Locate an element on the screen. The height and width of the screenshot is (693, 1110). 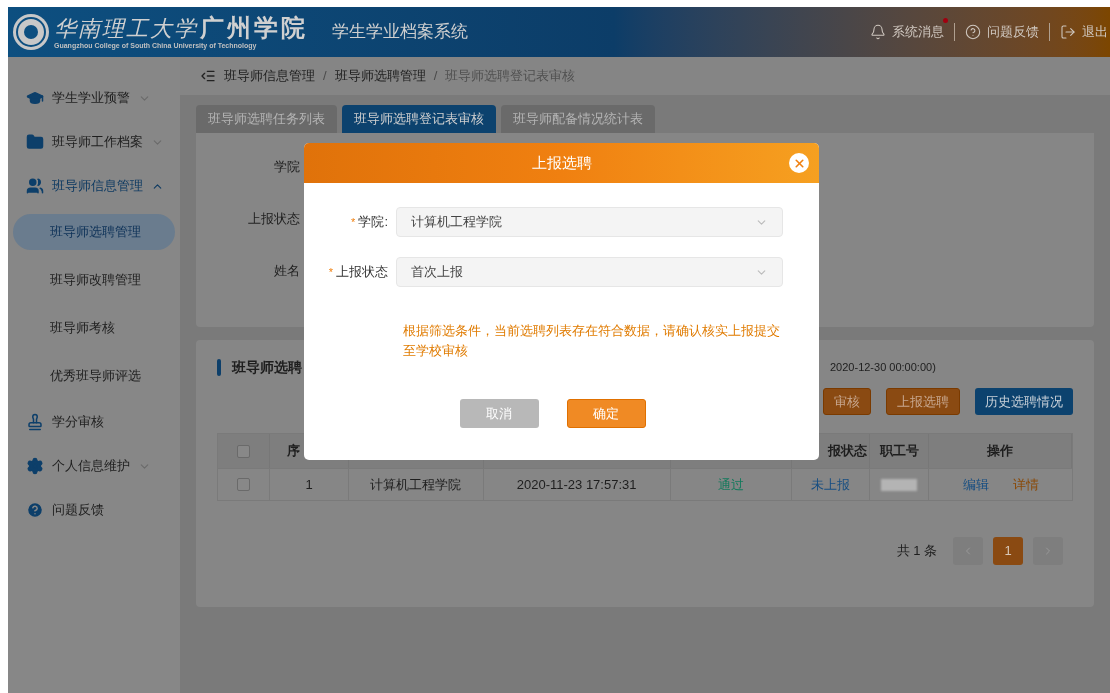
column-header: 序 is located at coordinates (294, 451).